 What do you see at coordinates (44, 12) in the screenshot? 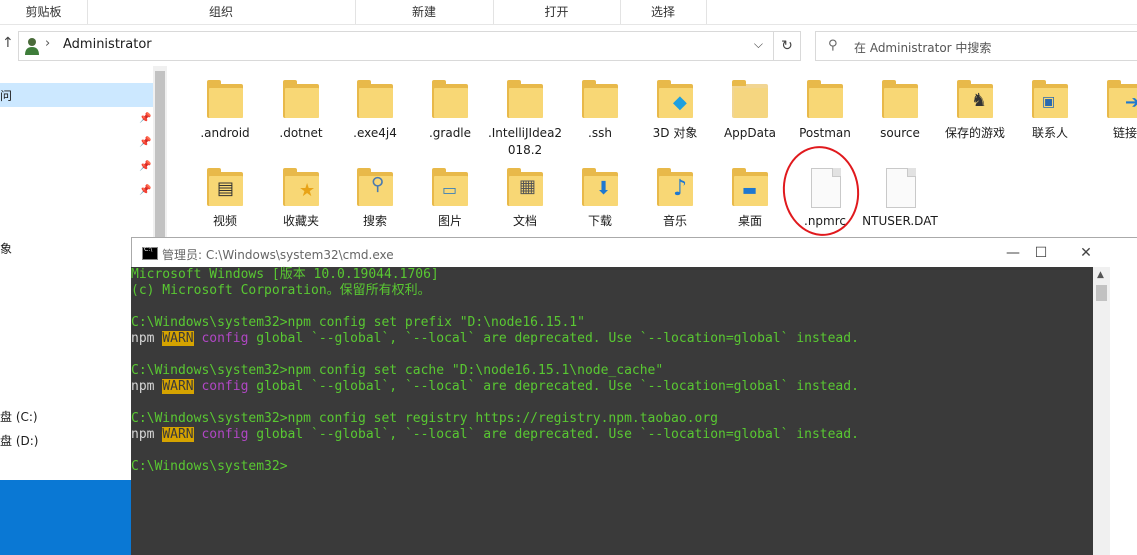
I see `ribbon-group-clipboard: 剪贴板` at bounding box center [44, 12].